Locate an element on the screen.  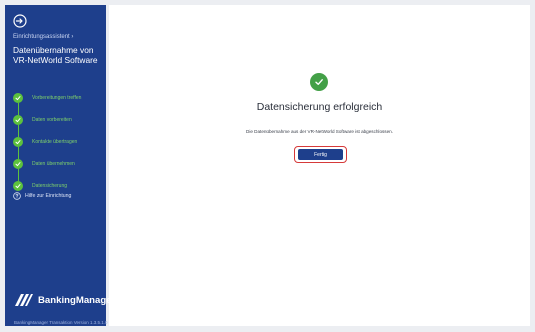
step-item: Kontakte übertragen is located at coordinates (59, 148).